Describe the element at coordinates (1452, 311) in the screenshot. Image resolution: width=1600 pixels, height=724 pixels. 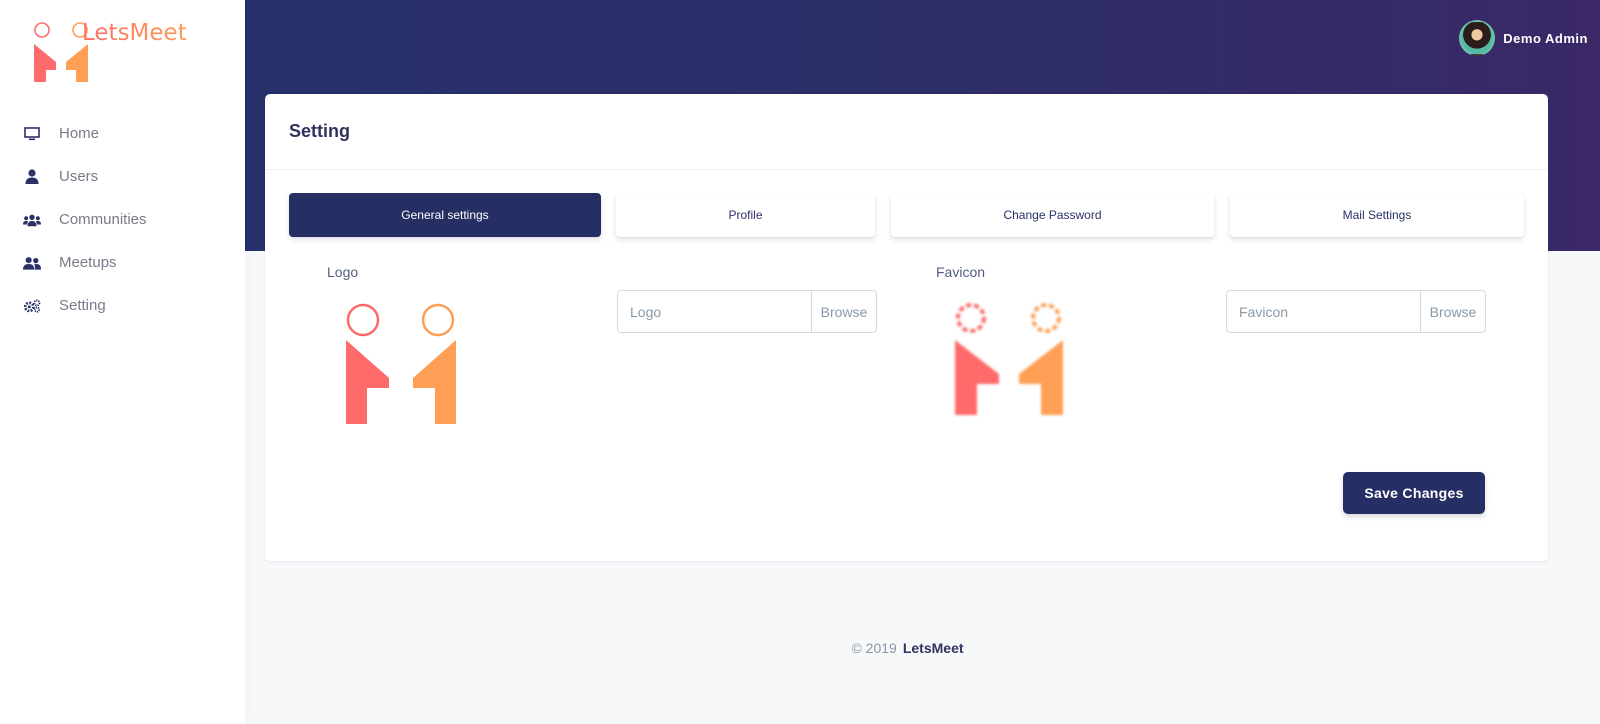
I see `favicon-browse-button: Browse` at that location.